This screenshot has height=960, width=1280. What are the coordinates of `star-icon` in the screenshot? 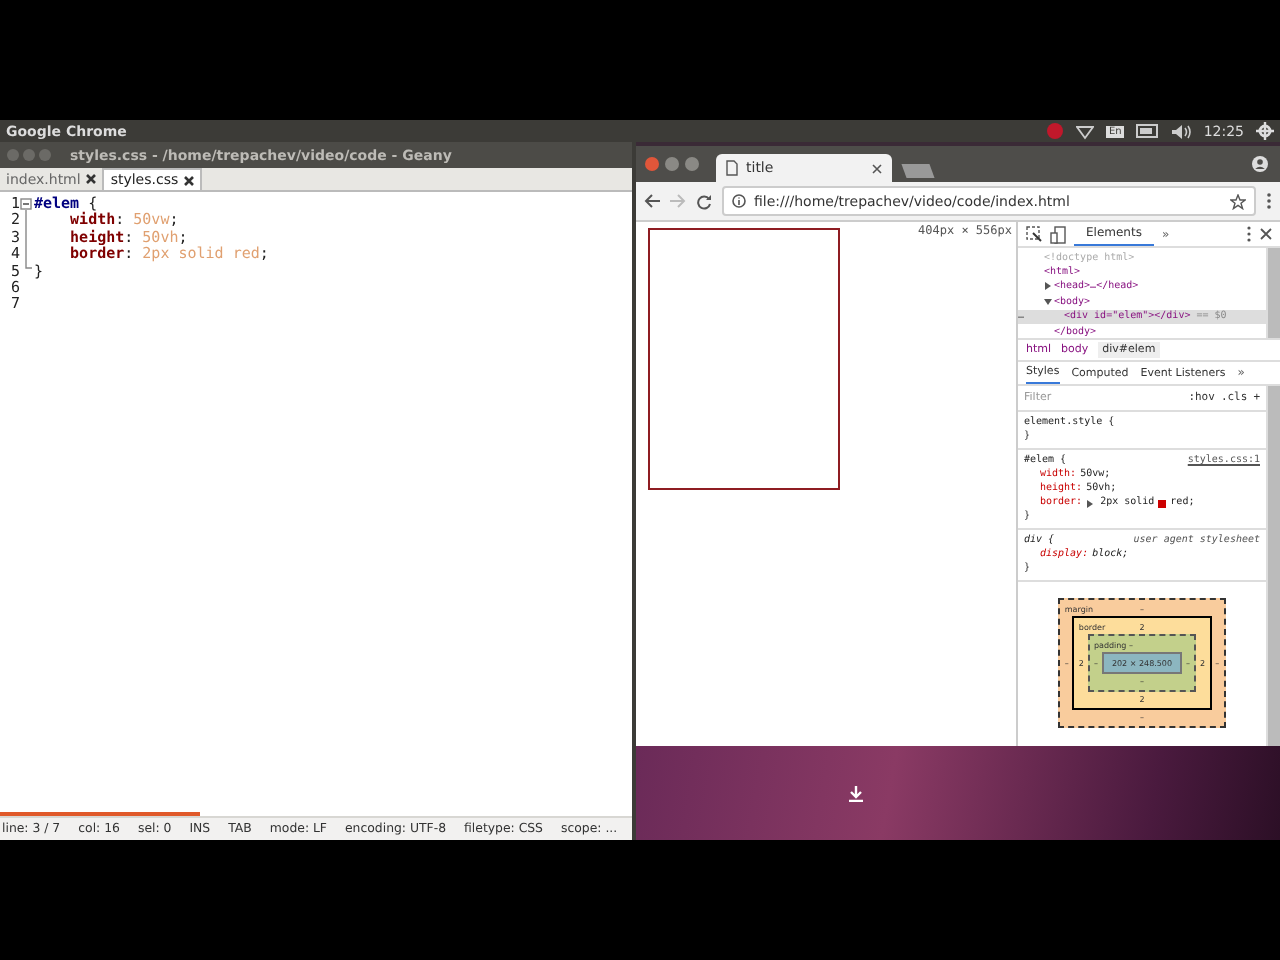 It's located at (1238, 201).